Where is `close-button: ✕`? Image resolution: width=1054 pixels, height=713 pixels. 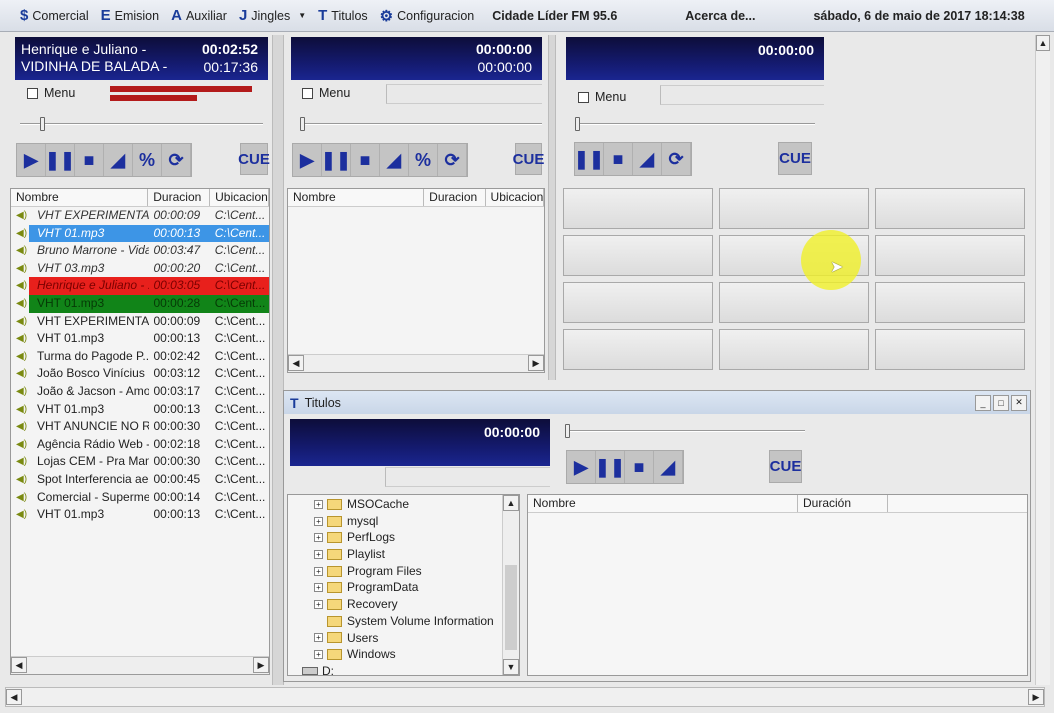
close-button: ✕ is located at coordinates (1019, 402).